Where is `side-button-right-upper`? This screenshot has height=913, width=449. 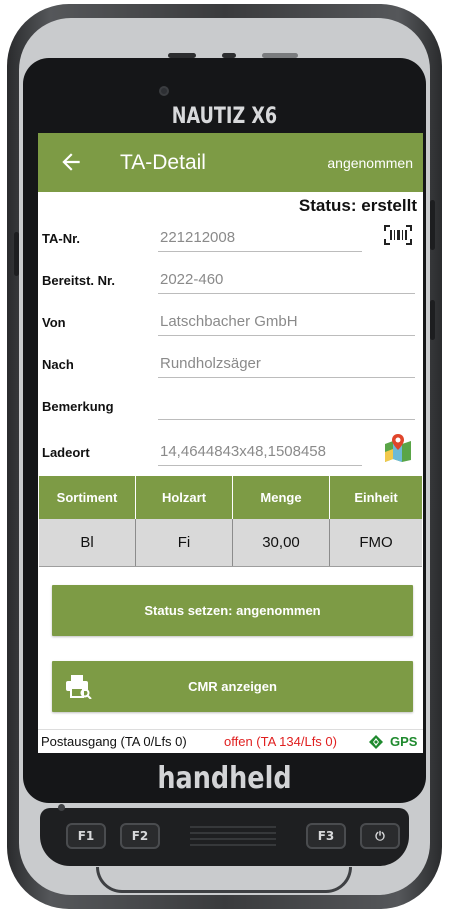 side-button-right-upper is located at coordinates (432, 225).